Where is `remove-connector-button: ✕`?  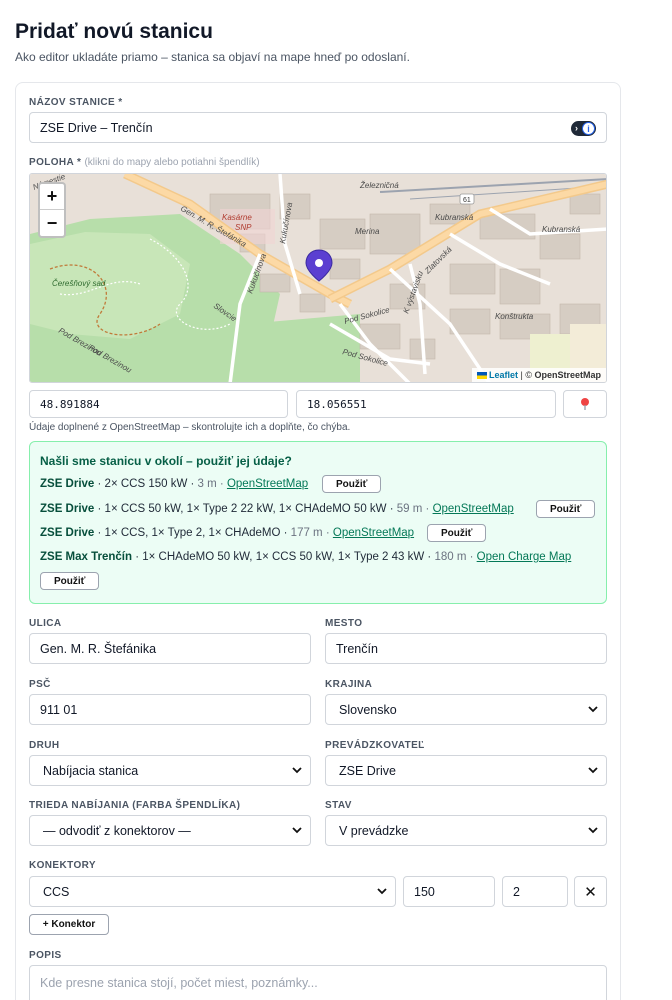 remove-connector-button: ✕ is located at coordinates (590, 891).